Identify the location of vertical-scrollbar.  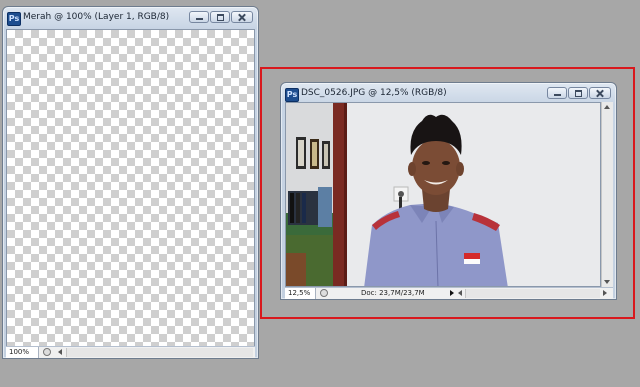
(607, 194).